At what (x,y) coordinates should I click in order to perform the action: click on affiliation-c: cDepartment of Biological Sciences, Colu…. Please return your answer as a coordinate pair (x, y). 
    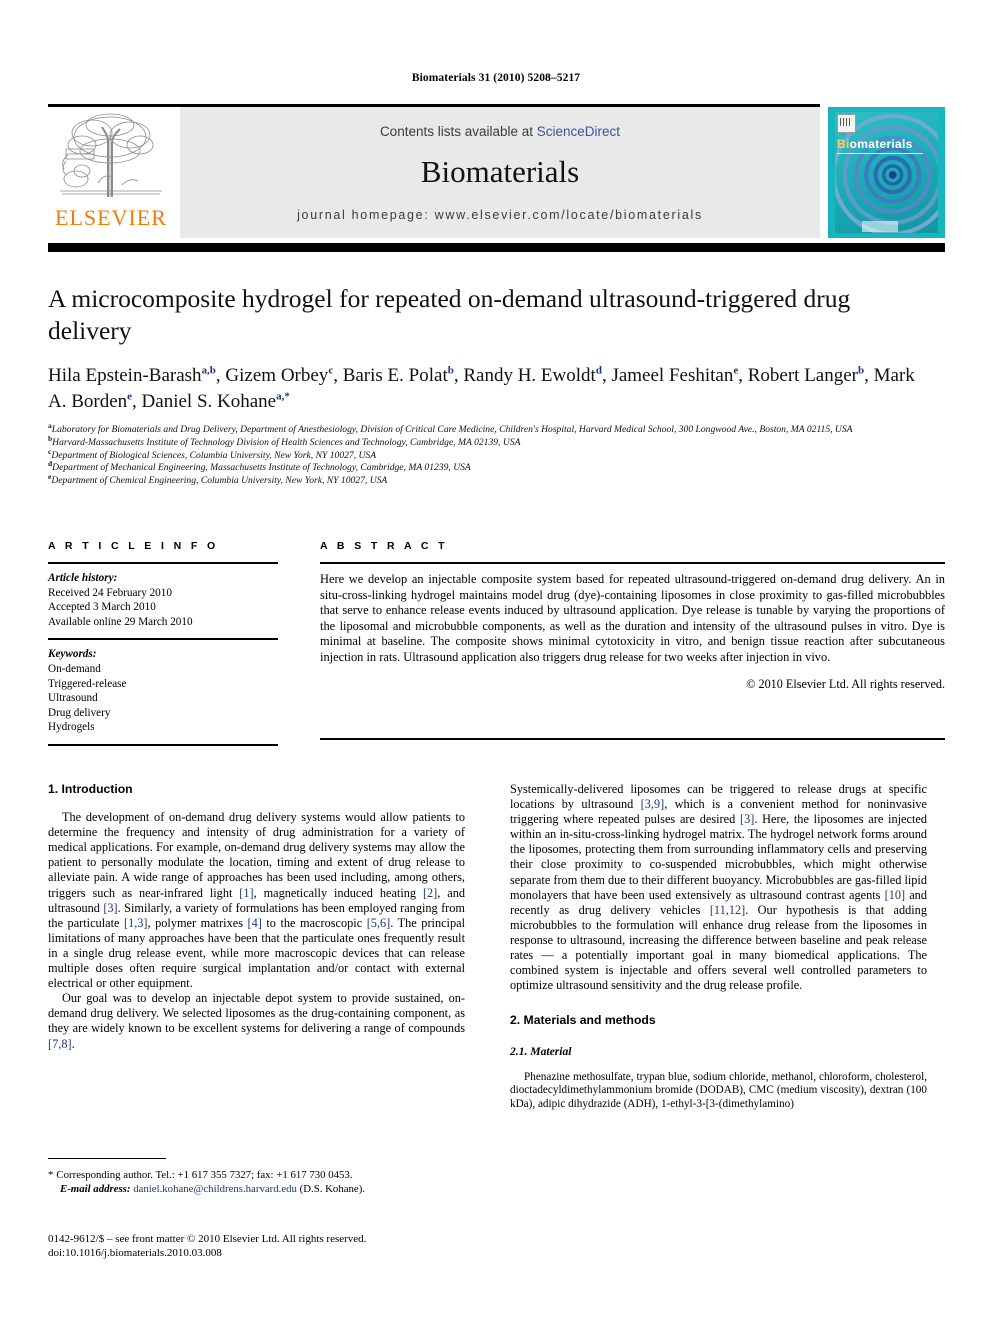
    Looking at the image, I should click on (488, 455).